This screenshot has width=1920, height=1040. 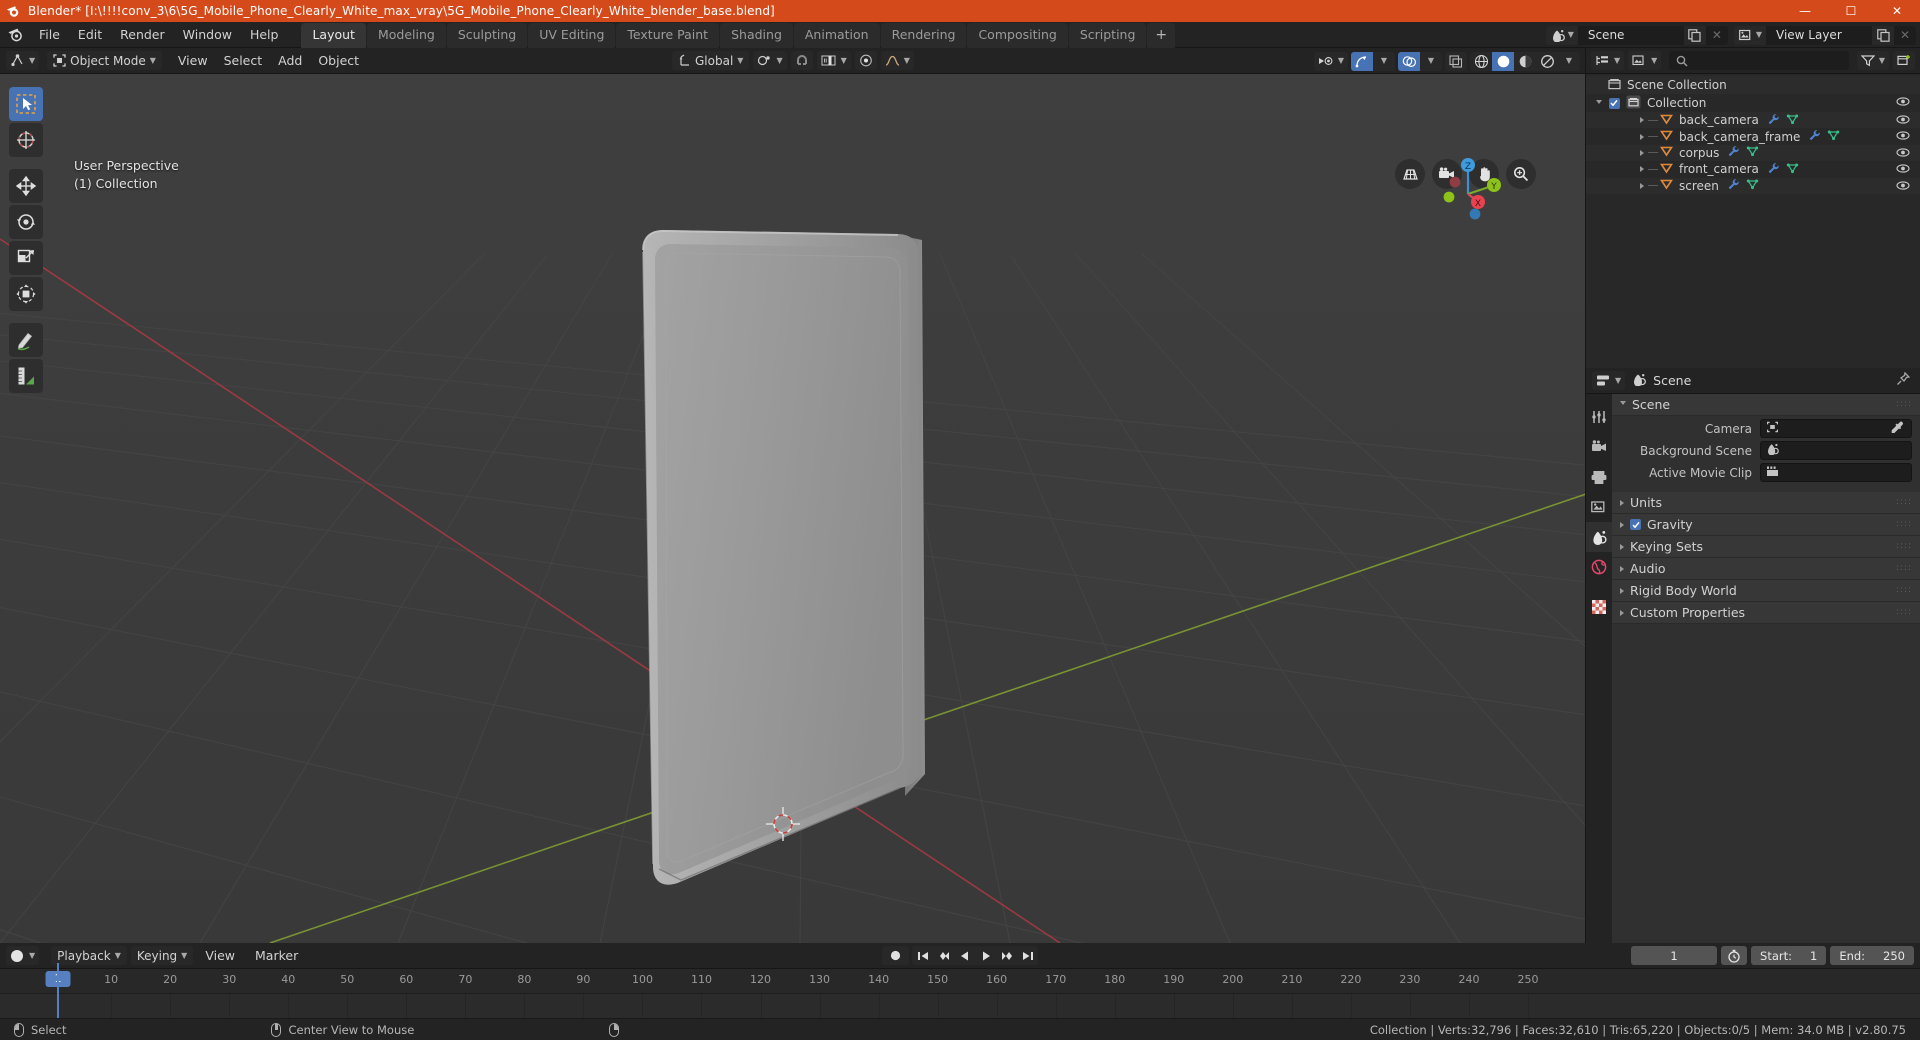 I want to click on view-layer-icon: ▼, so click(x=1749, y=35).